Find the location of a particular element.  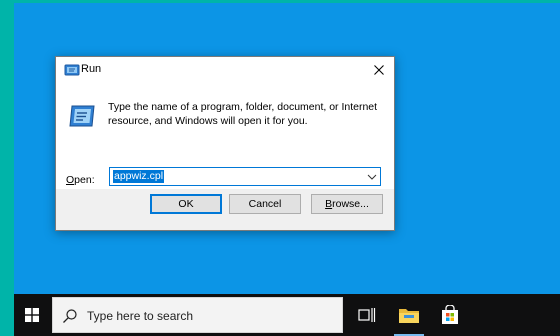

store-button is located at coordinates (450, 315).